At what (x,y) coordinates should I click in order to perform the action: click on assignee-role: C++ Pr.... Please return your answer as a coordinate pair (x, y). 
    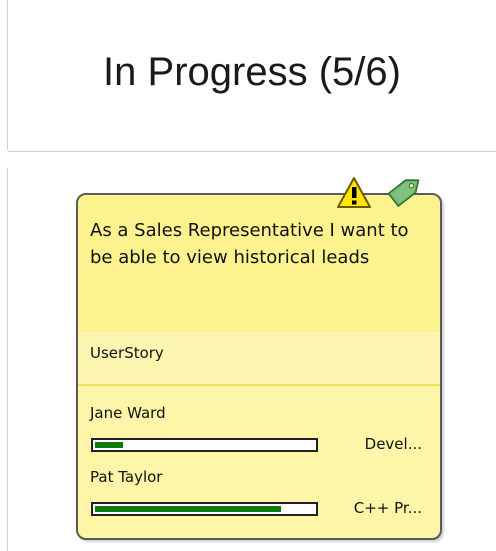
    Looking at the image, I should click on (387, 508).